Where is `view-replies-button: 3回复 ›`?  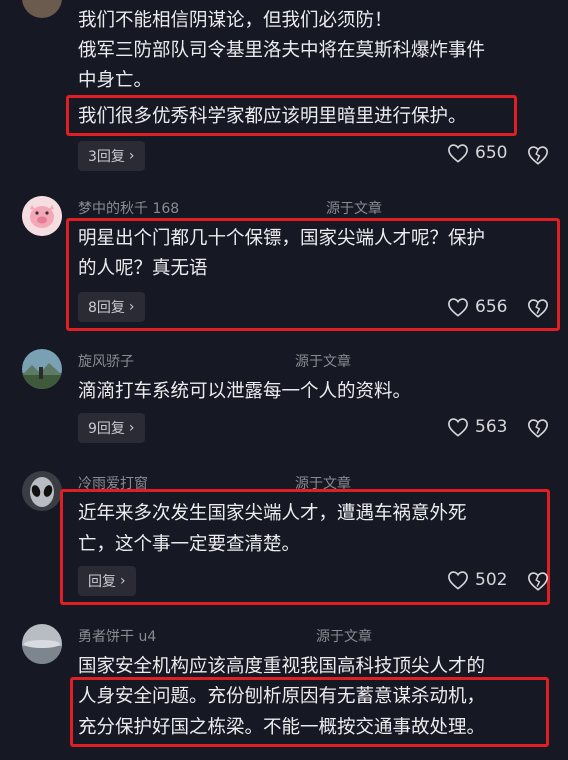
view-replies-button: 3回复 › is located at coordinates (111, 156).